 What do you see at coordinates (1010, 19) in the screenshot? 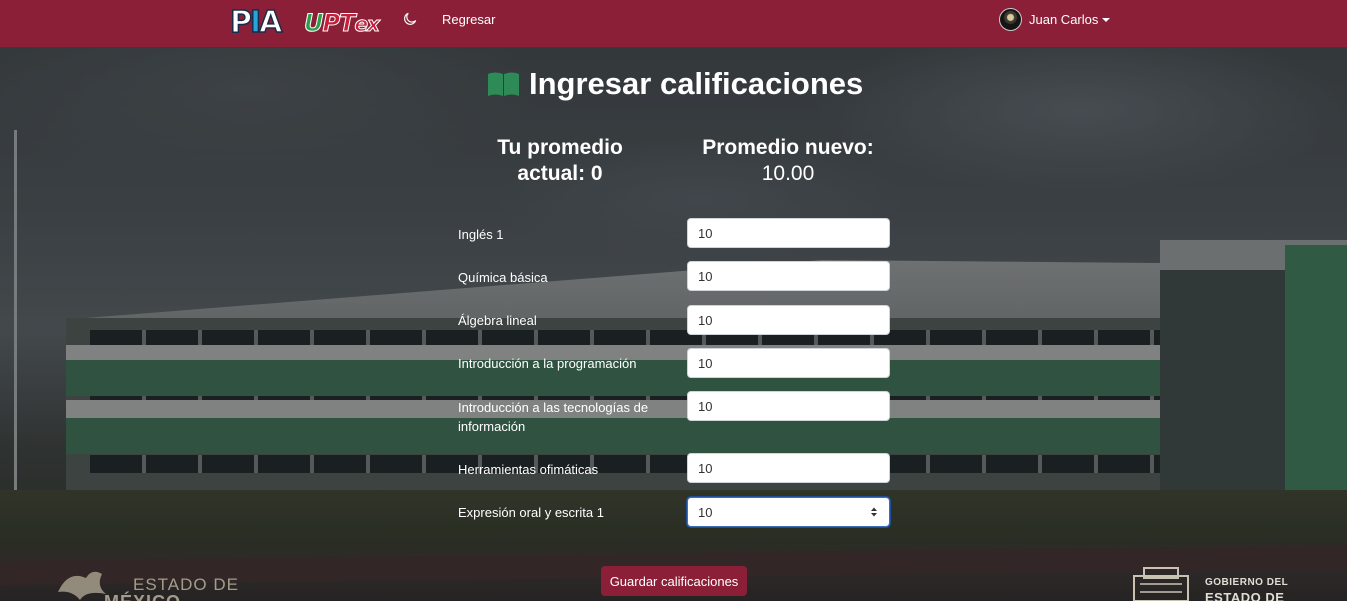
I see `avatar` at bounding box center [1010, 19].